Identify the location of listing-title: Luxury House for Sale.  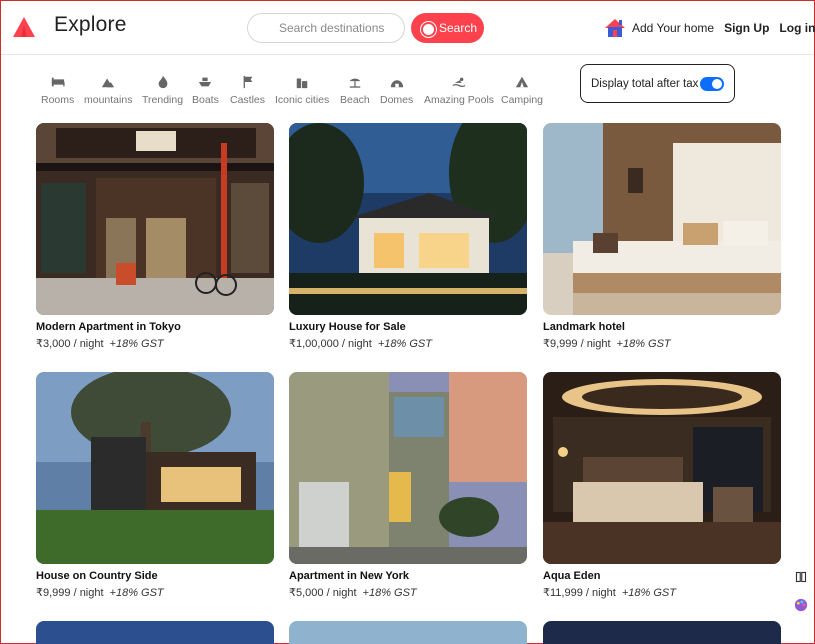
(347, 327).